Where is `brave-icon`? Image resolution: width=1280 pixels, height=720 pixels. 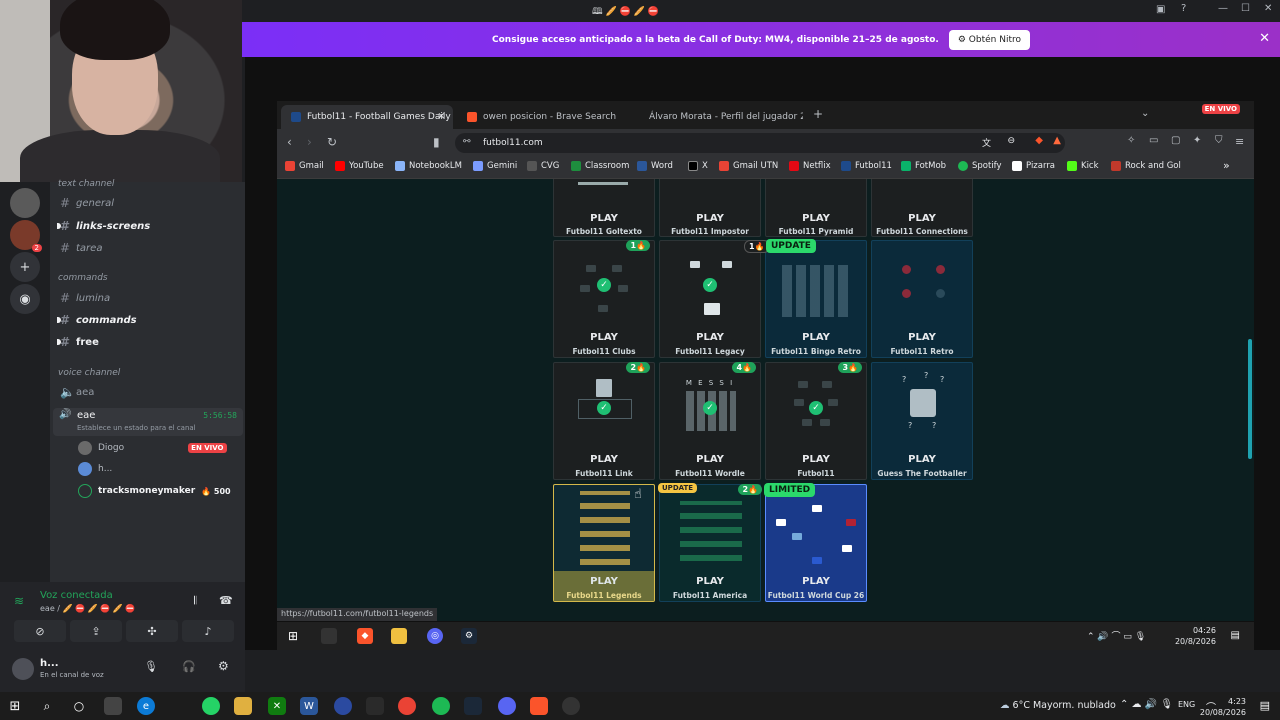
brave-icon is located at coordinates (539, 706).